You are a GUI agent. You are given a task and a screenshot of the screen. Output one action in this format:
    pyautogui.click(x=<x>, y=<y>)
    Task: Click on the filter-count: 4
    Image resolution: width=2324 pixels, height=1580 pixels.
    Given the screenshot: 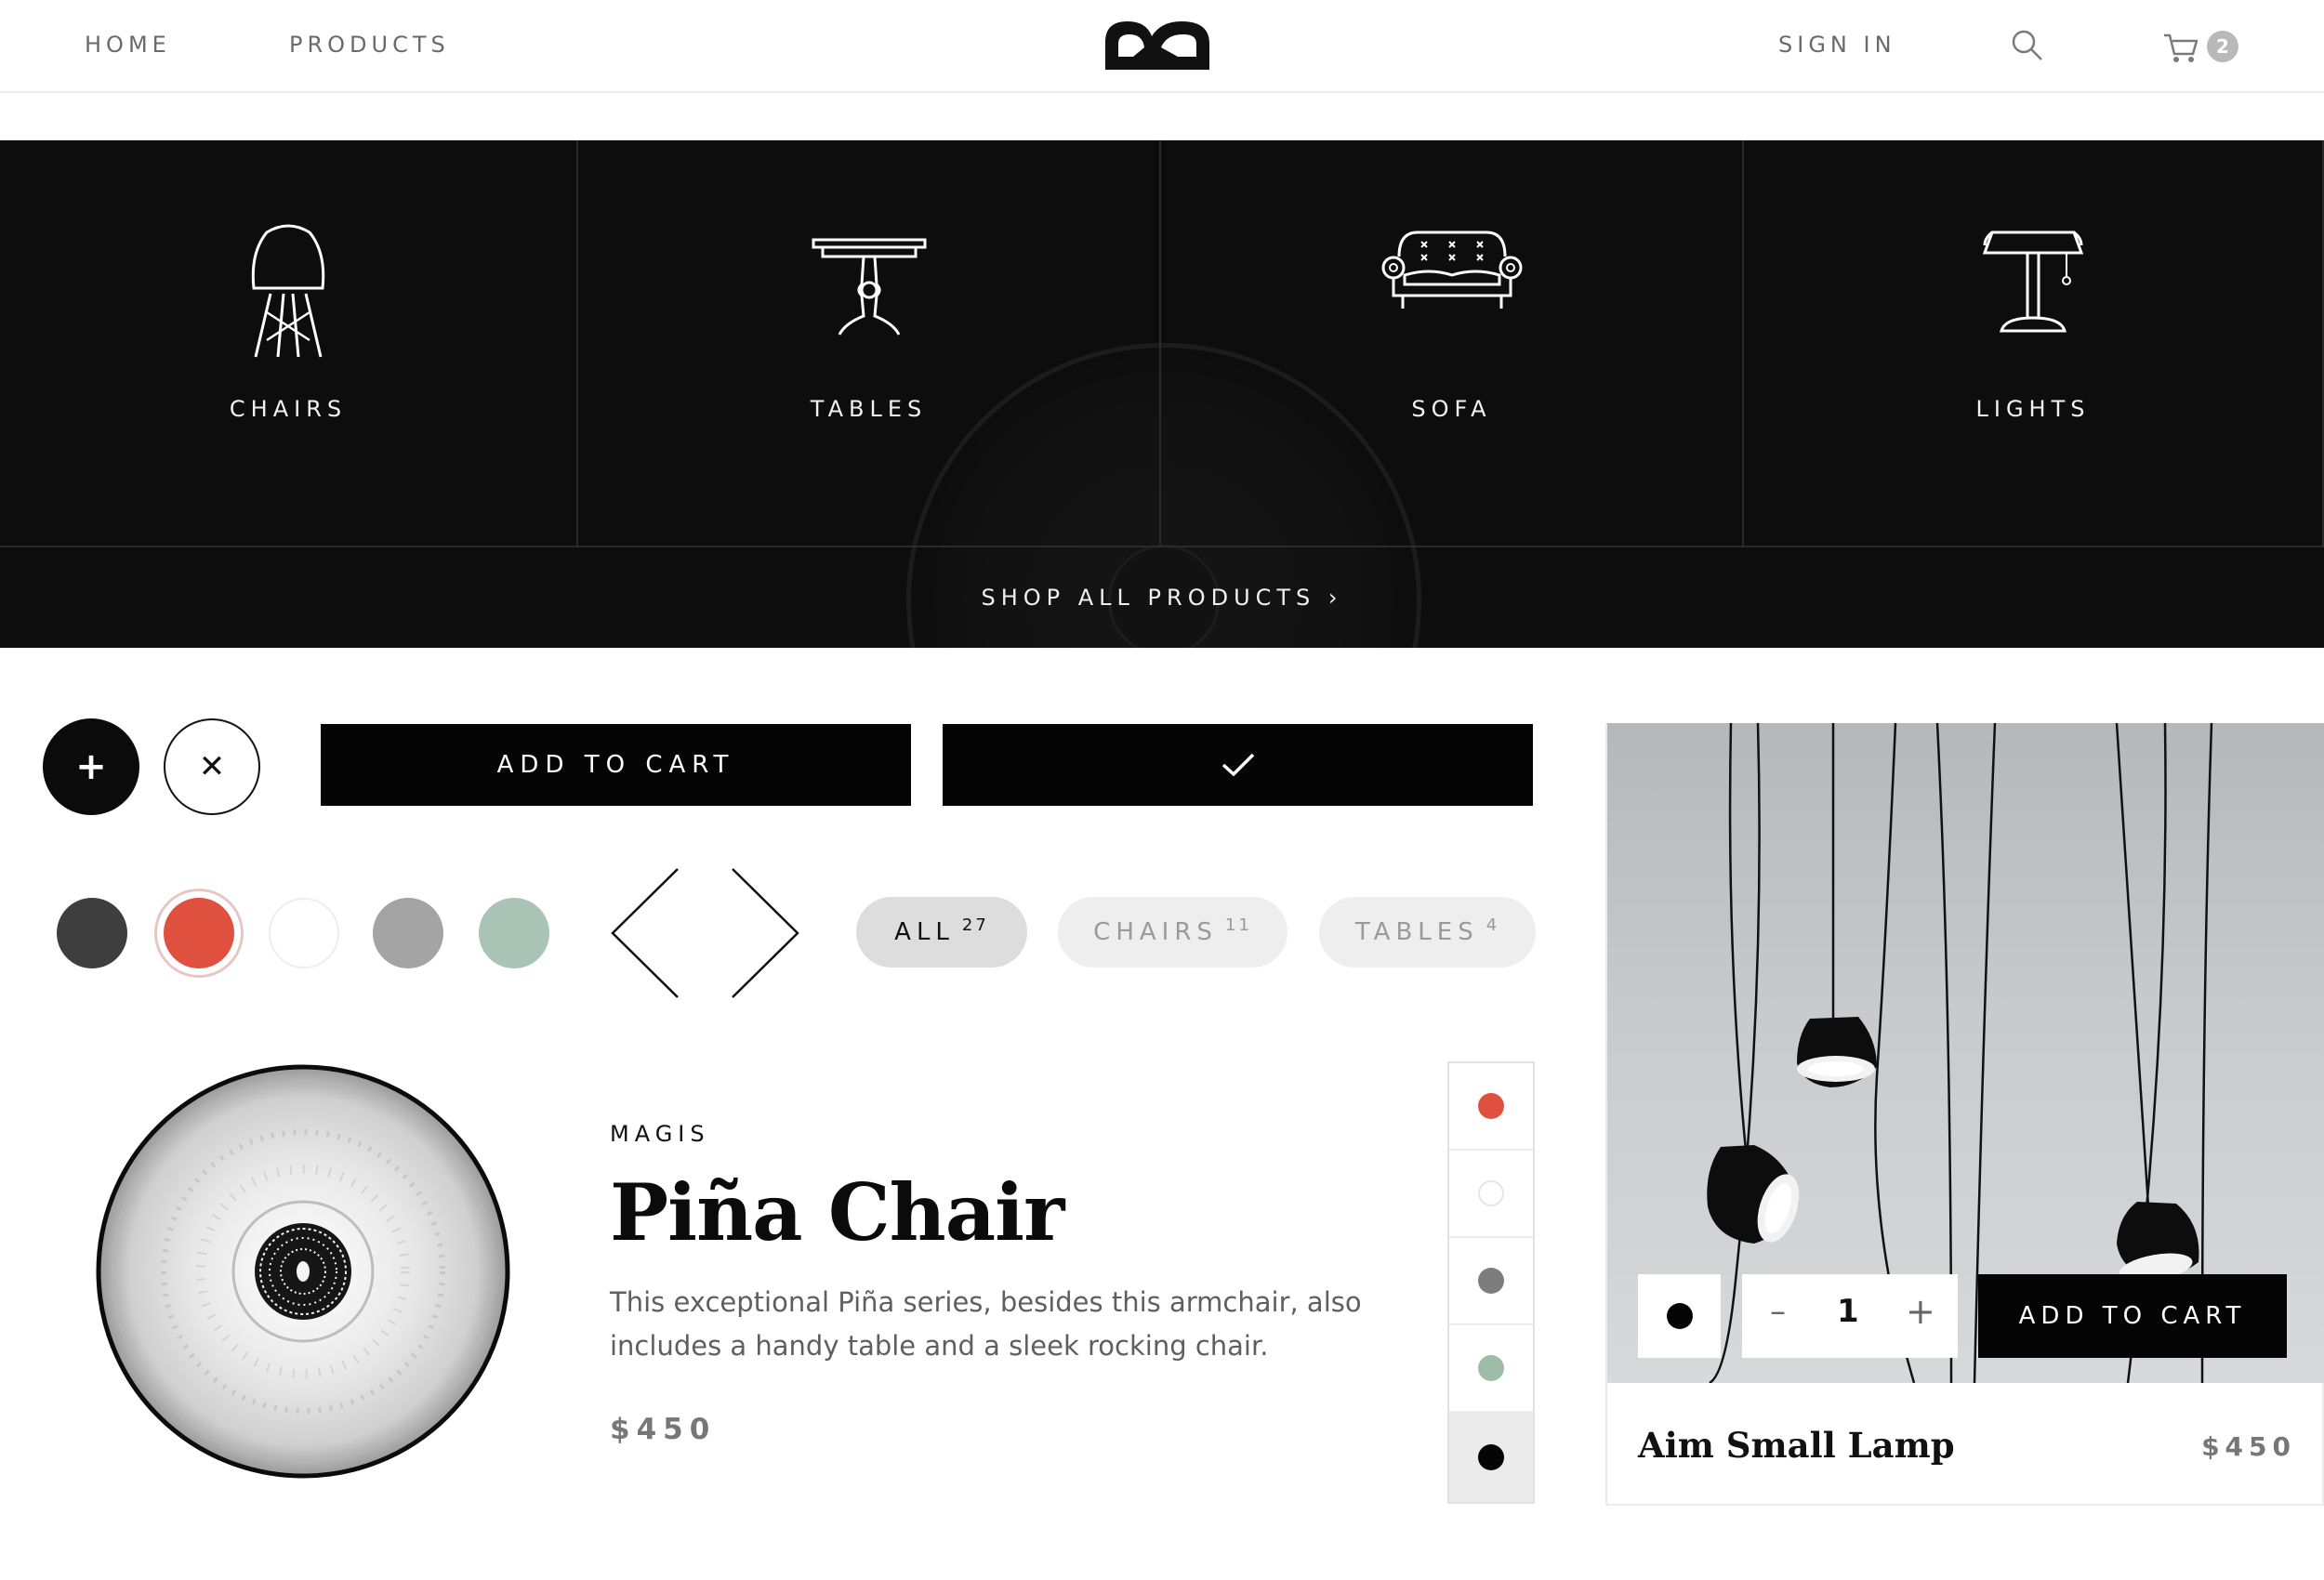 What is the action you would take?
    pyautogui.click(x=1493, y=925)
    